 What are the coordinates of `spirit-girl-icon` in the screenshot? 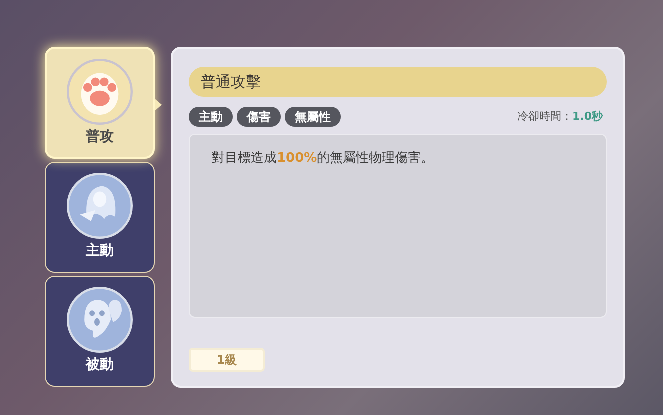 It's located at (100, 206).